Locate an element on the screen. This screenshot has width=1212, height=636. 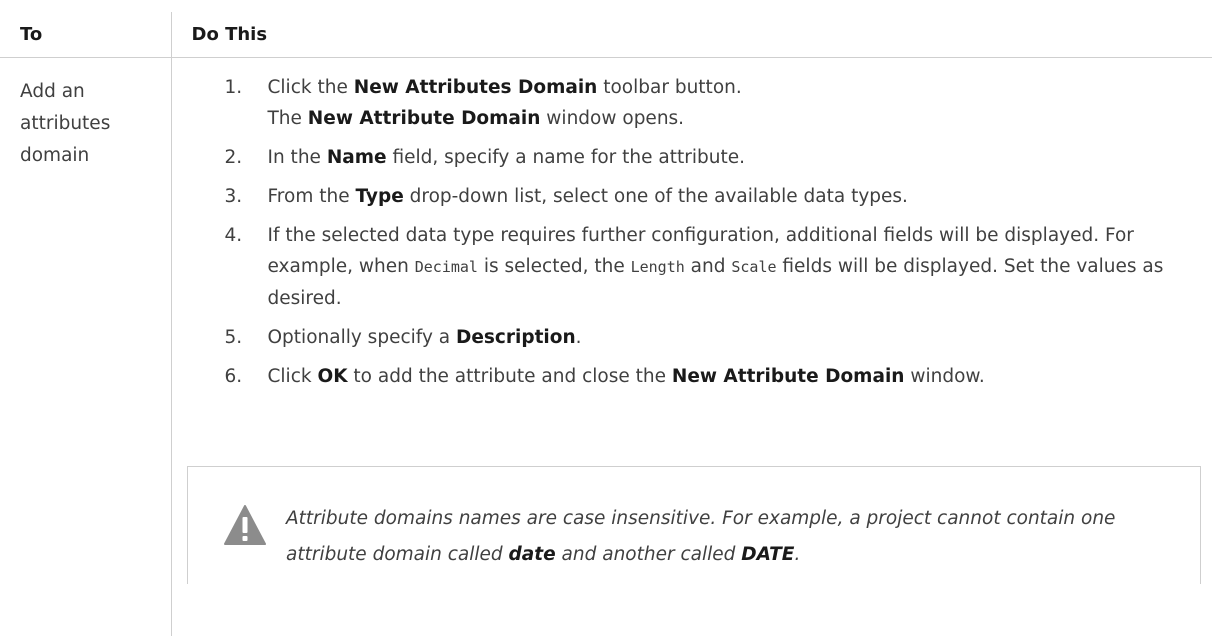
table-header-row: To Do This is located at coordinates (606, 35).